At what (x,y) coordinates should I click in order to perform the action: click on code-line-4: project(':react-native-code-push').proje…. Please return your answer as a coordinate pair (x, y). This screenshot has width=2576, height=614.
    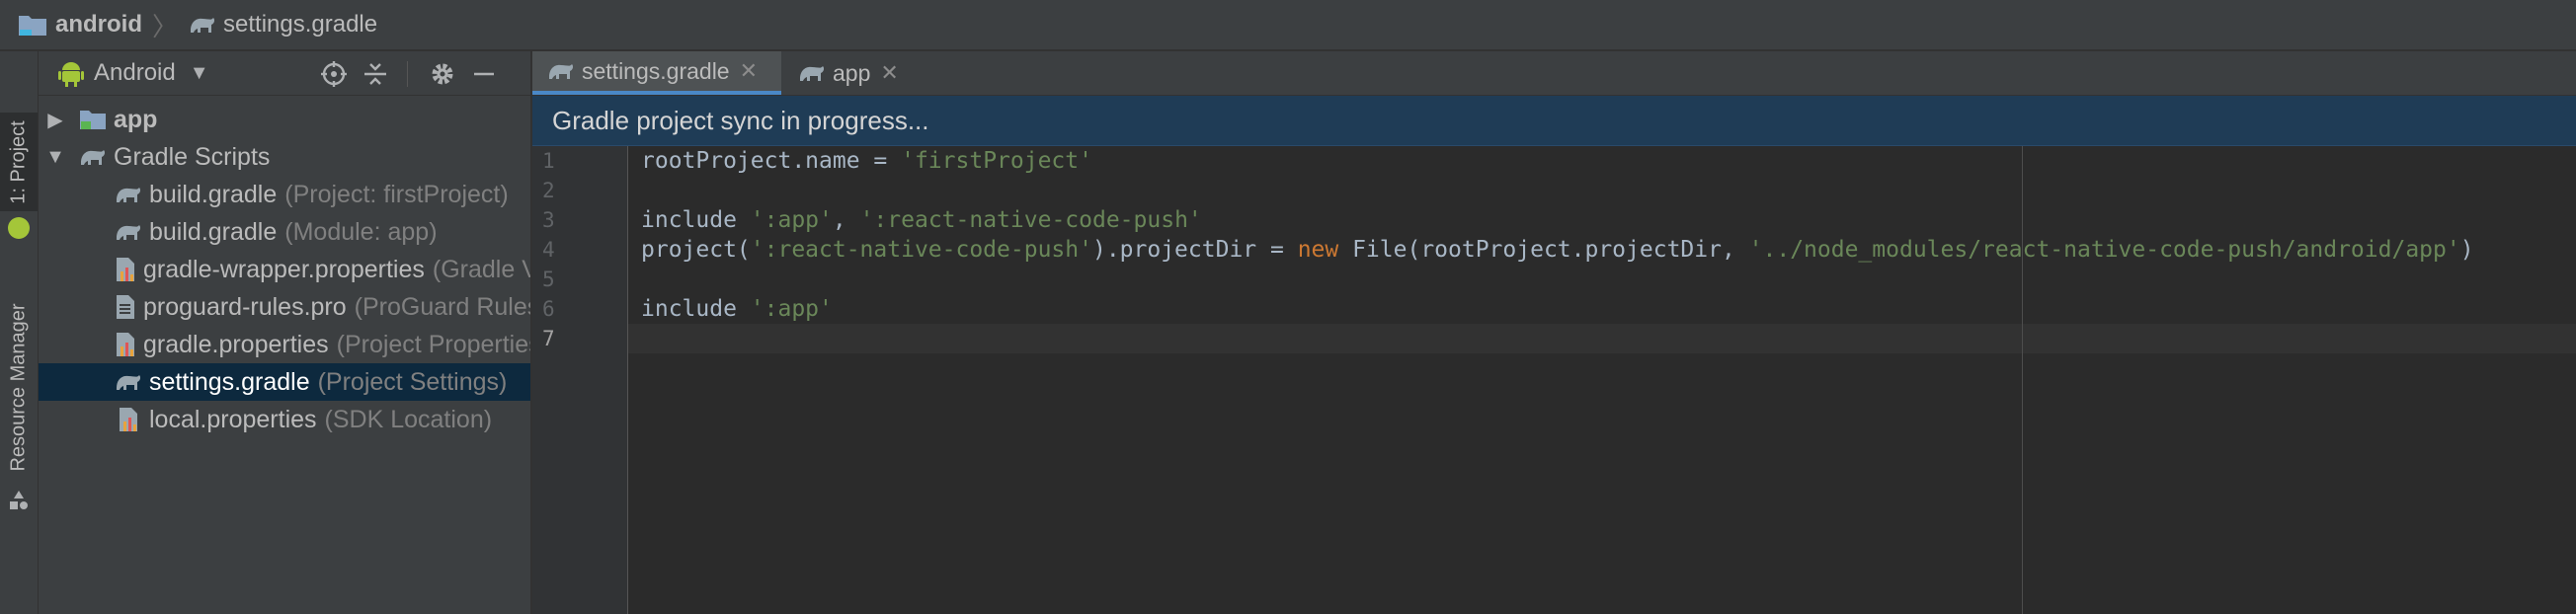
    Looking at the image, I should click on (1557, 250).